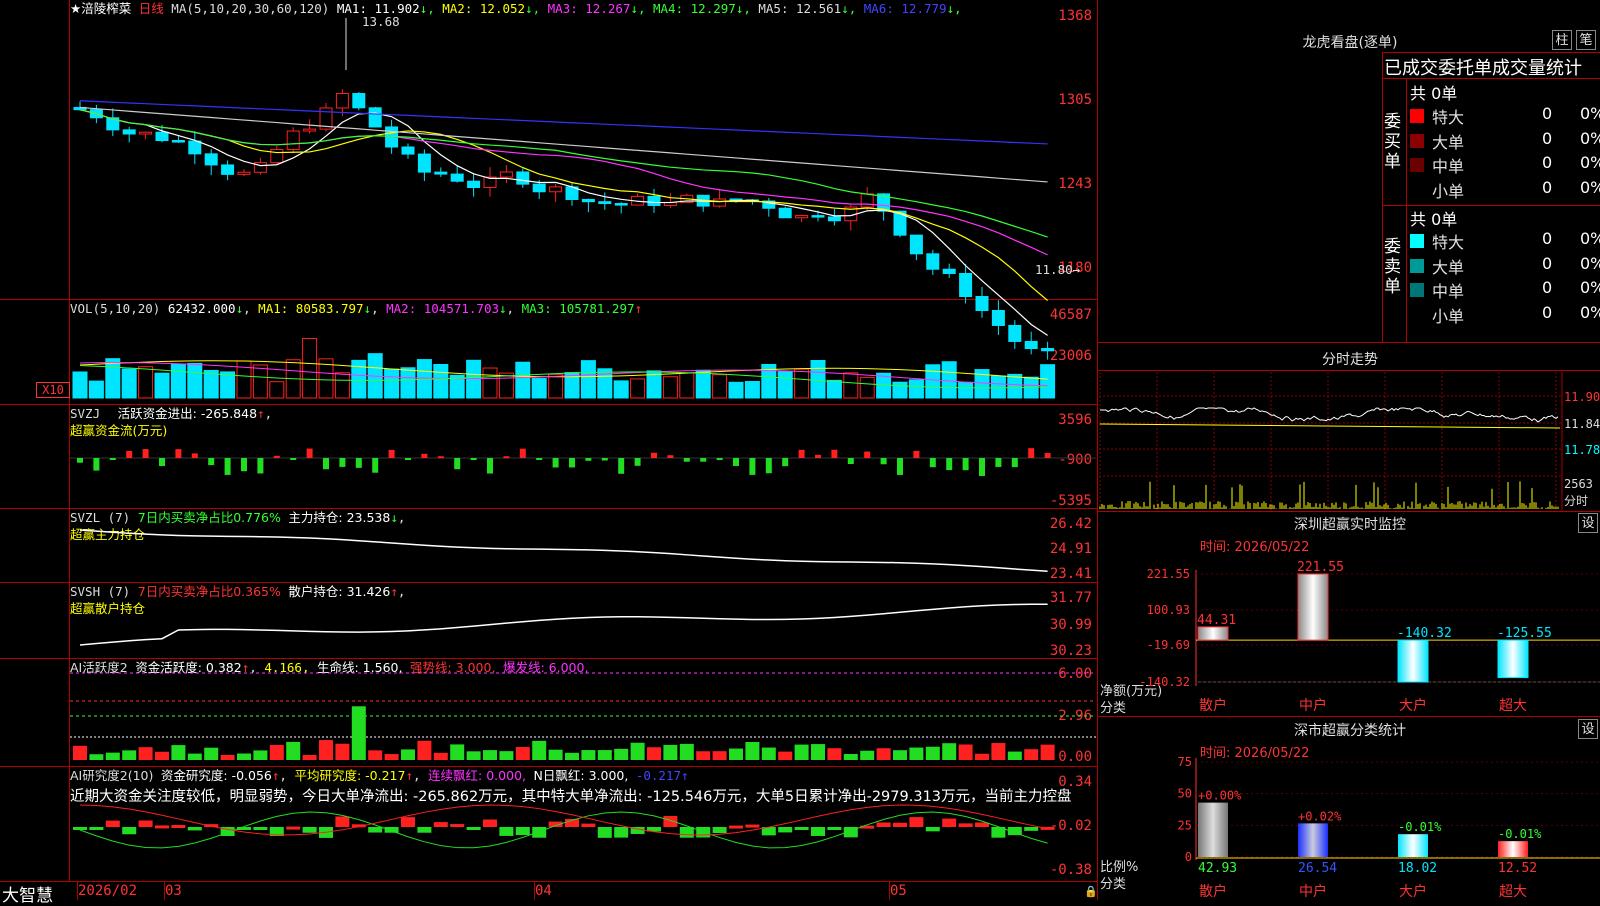 The height and width of the screenshot is (906, 1600). Describe the element at coordinates (1448, 267) in the screenshot. I see `level-name: 大单` at that location.